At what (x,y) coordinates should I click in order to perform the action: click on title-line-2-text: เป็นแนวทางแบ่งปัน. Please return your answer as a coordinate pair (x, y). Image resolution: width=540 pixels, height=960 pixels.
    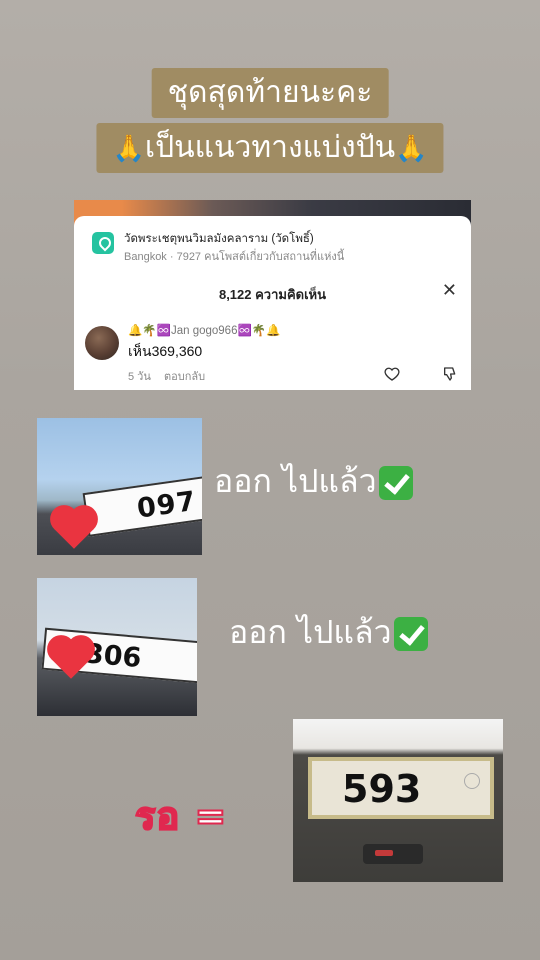
    Looking at the image, I should click on (270, 147).